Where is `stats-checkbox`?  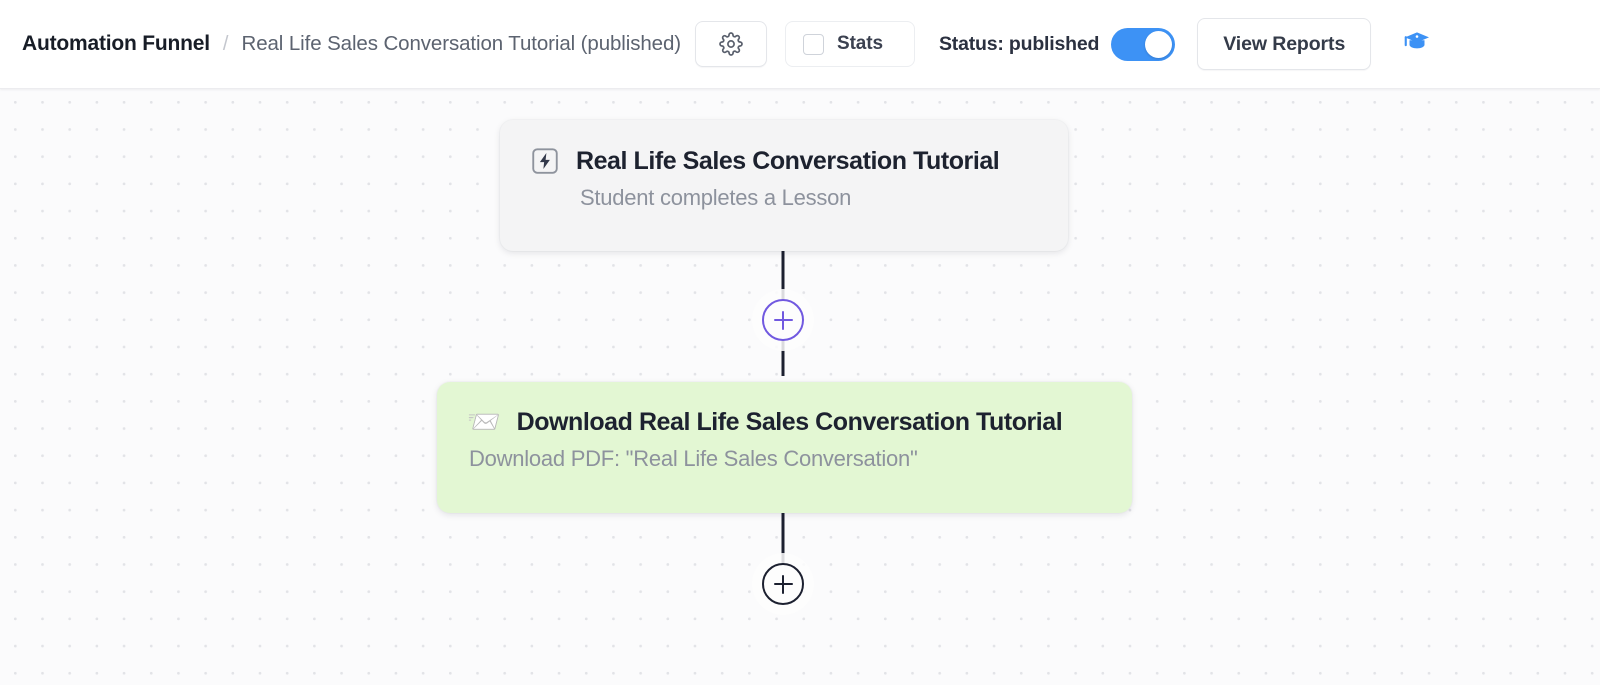 stats-checkbox is located at coordinates (813, 44).